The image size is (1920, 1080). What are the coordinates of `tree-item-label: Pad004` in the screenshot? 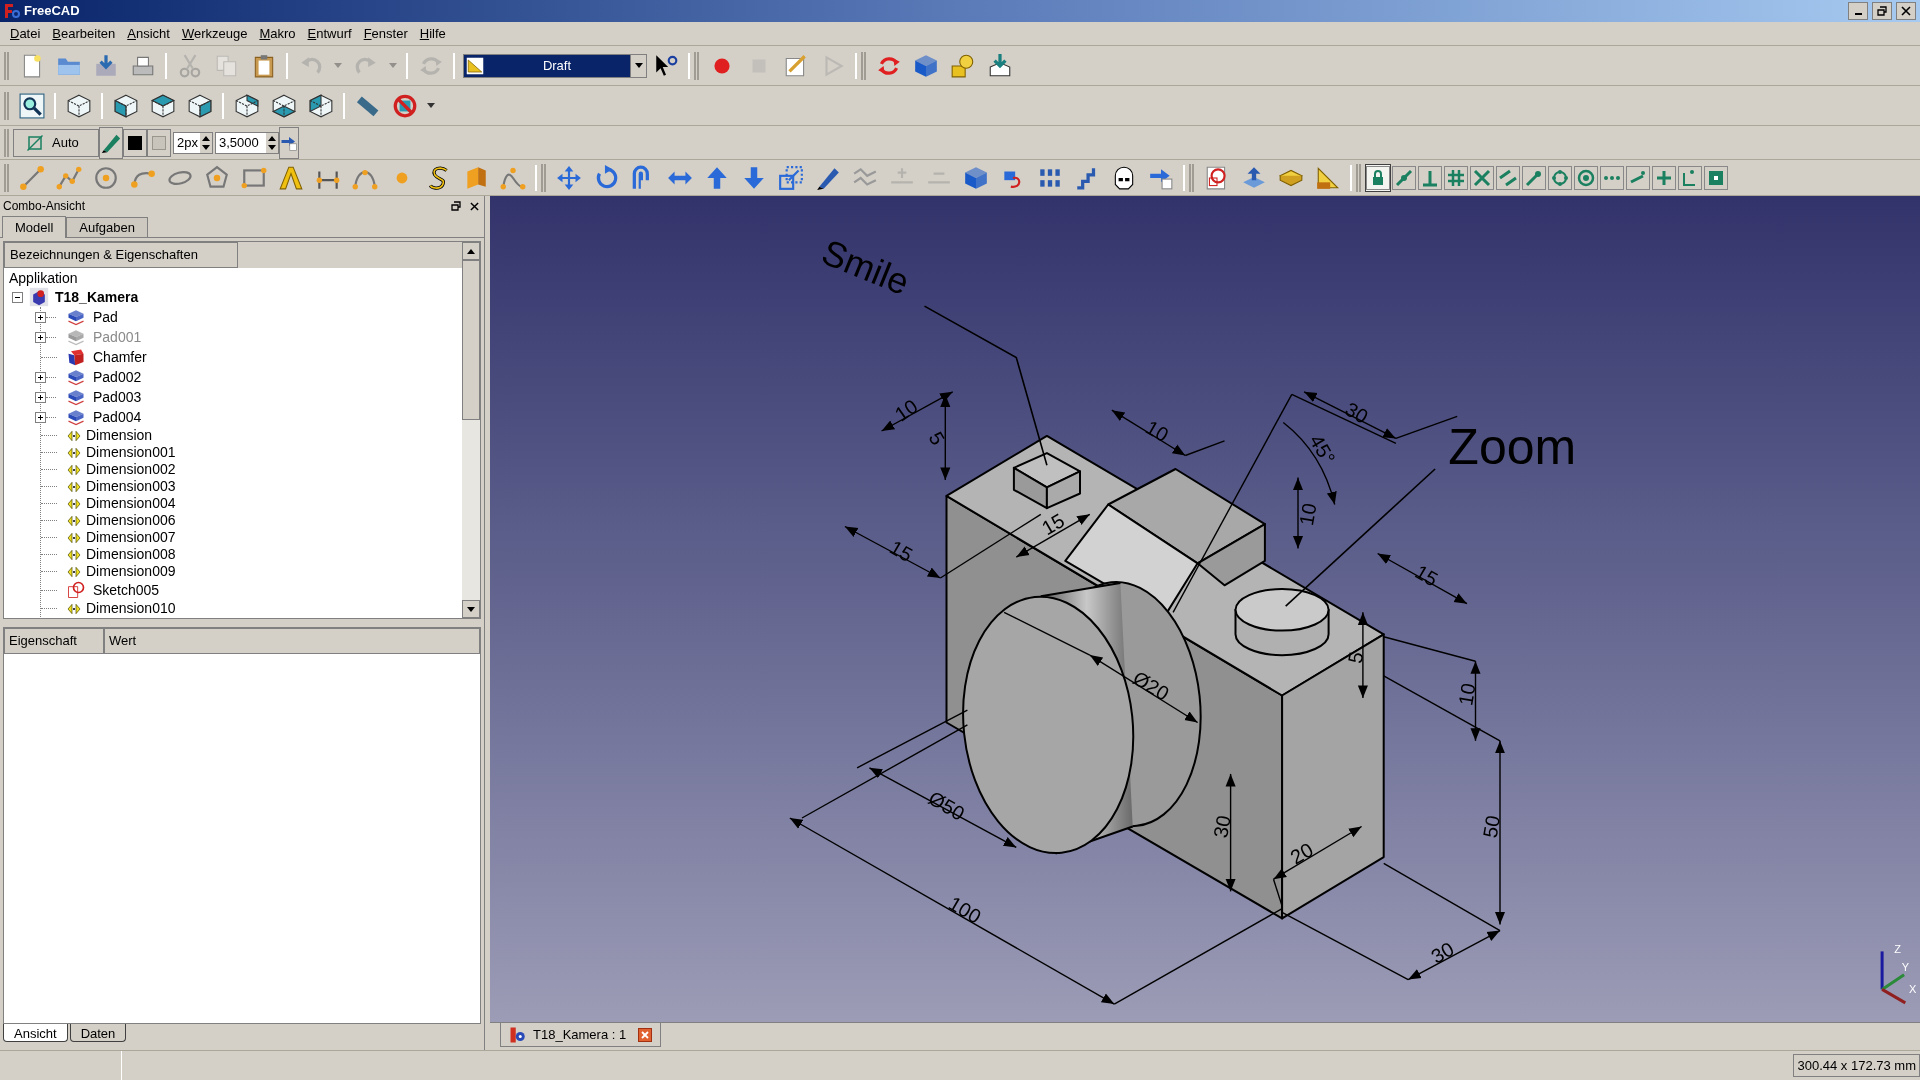 It's located at (117, 417).